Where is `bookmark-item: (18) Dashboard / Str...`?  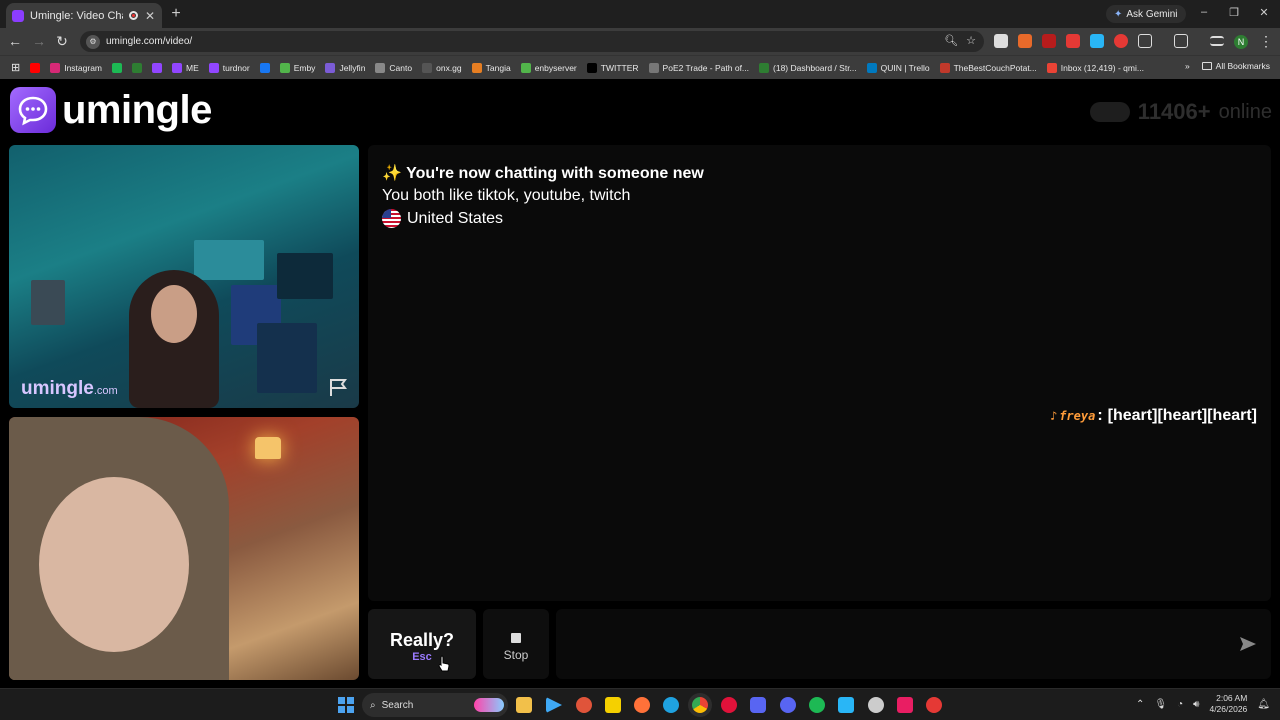
bookmark-item: (18) Dashboard / Str... is located at coordinates (808, 67).